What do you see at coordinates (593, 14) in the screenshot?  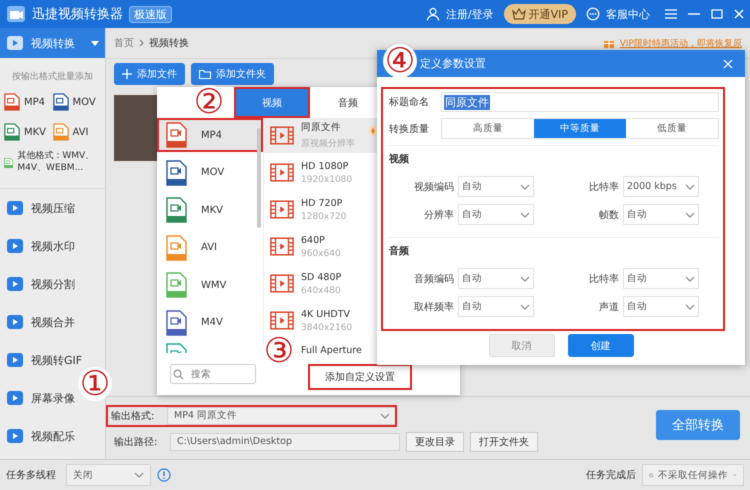 I see `chat-icon` at bounding box center [593, 14].